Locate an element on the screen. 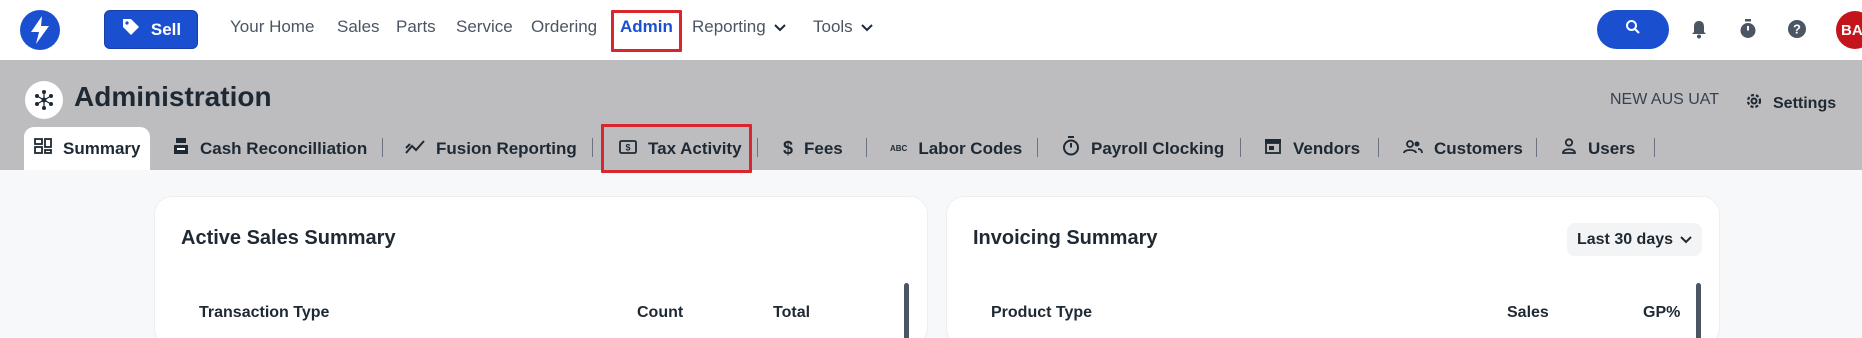 This screenshot has width=1862, height=338. sell-button: Sell is located at coordinates (151, 29).